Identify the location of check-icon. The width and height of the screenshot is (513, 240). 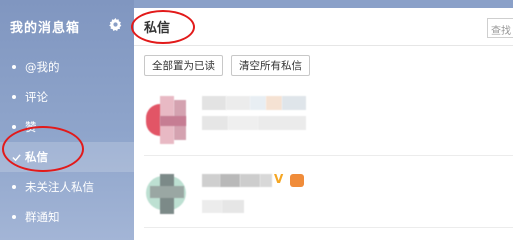
(16, 157).